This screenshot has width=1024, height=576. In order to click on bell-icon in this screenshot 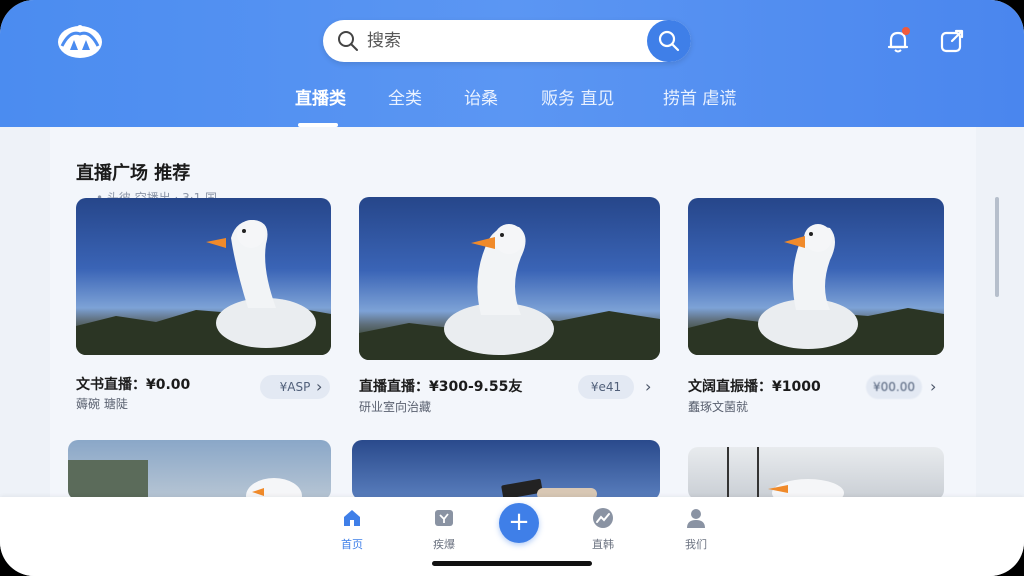, I will do `click(898, 41)`.